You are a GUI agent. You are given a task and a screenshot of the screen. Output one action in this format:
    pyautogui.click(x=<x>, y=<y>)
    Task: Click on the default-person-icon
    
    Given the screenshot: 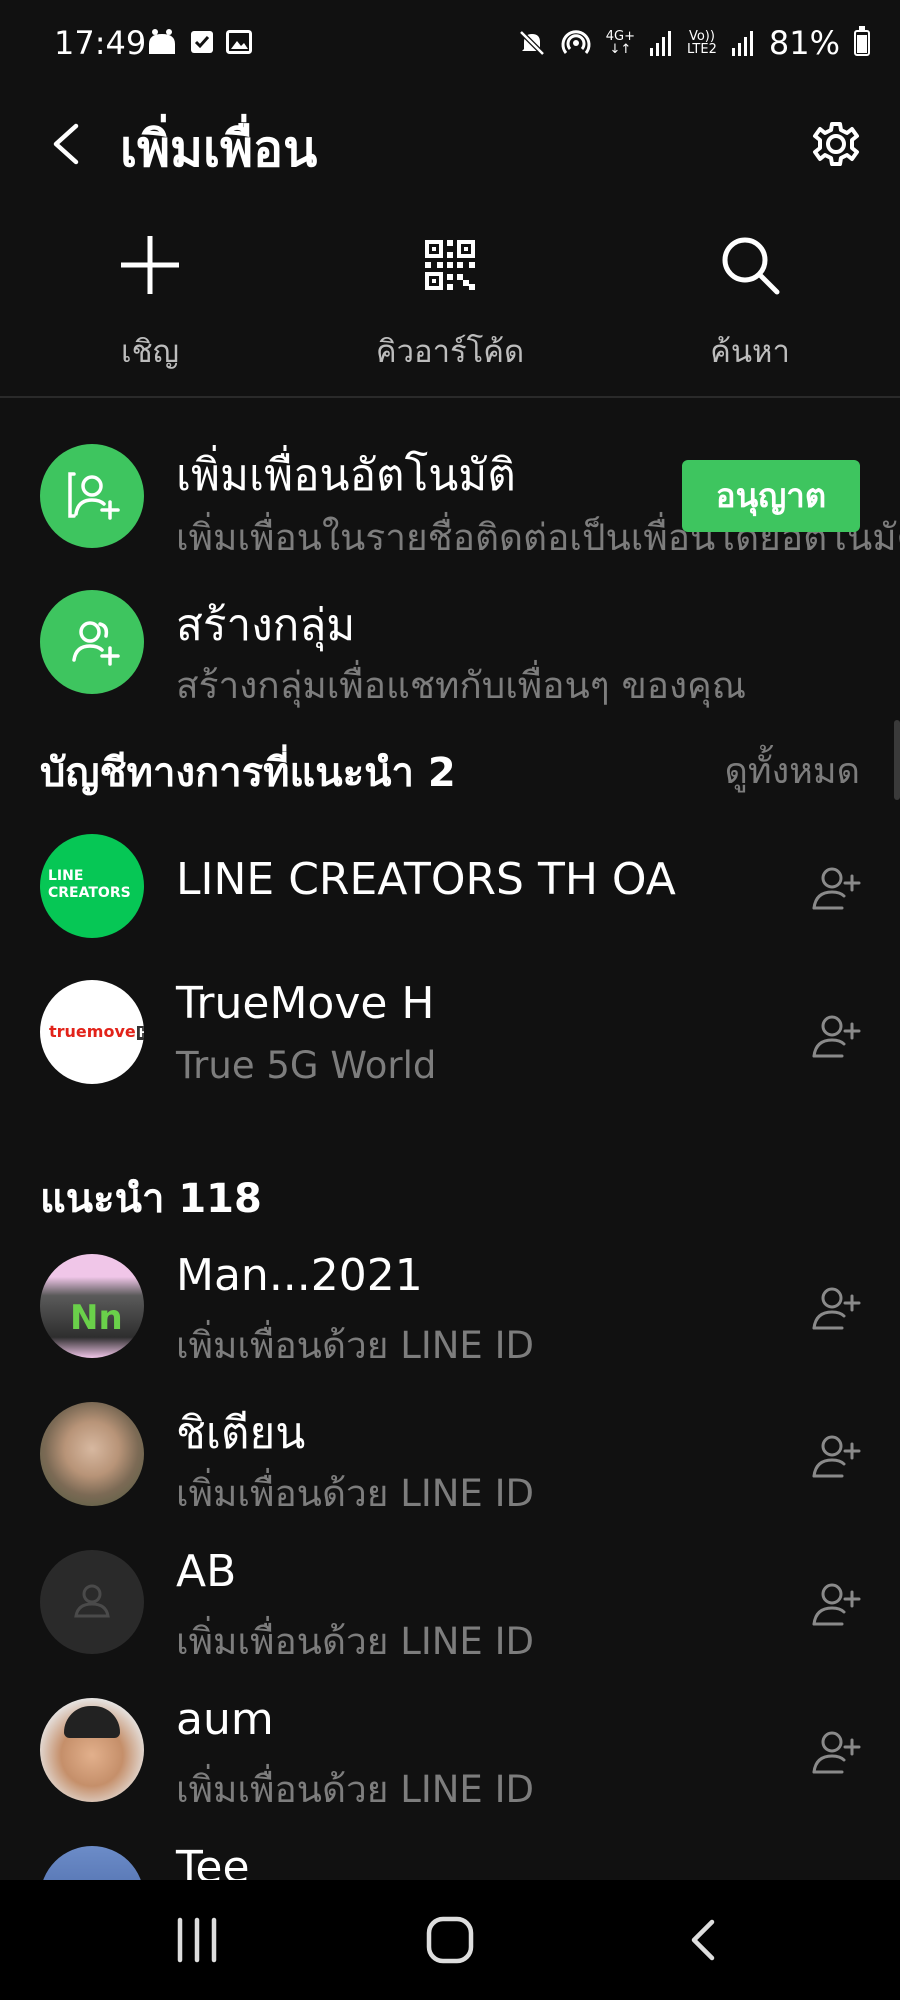 What is the action you would take?
    pyautogui.click(x=92, y=1601)
    